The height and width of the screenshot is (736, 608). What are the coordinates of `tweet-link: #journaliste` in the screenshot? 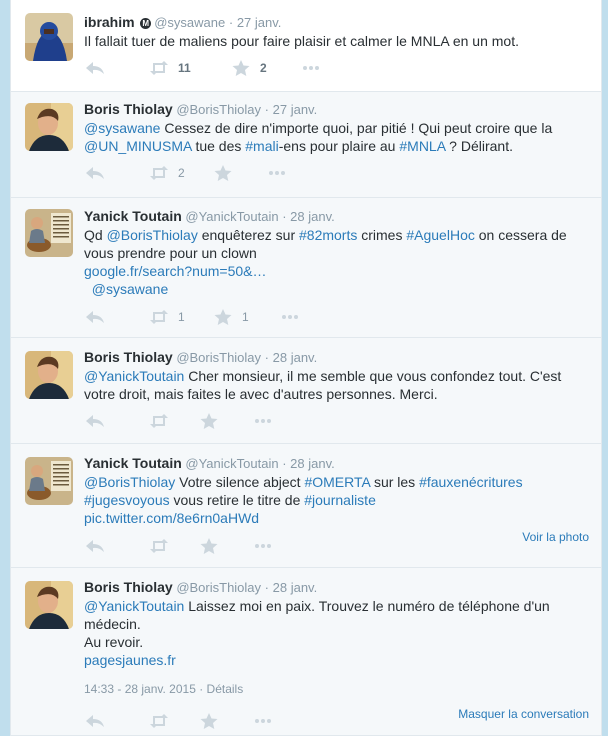 It's located at (340, 500).